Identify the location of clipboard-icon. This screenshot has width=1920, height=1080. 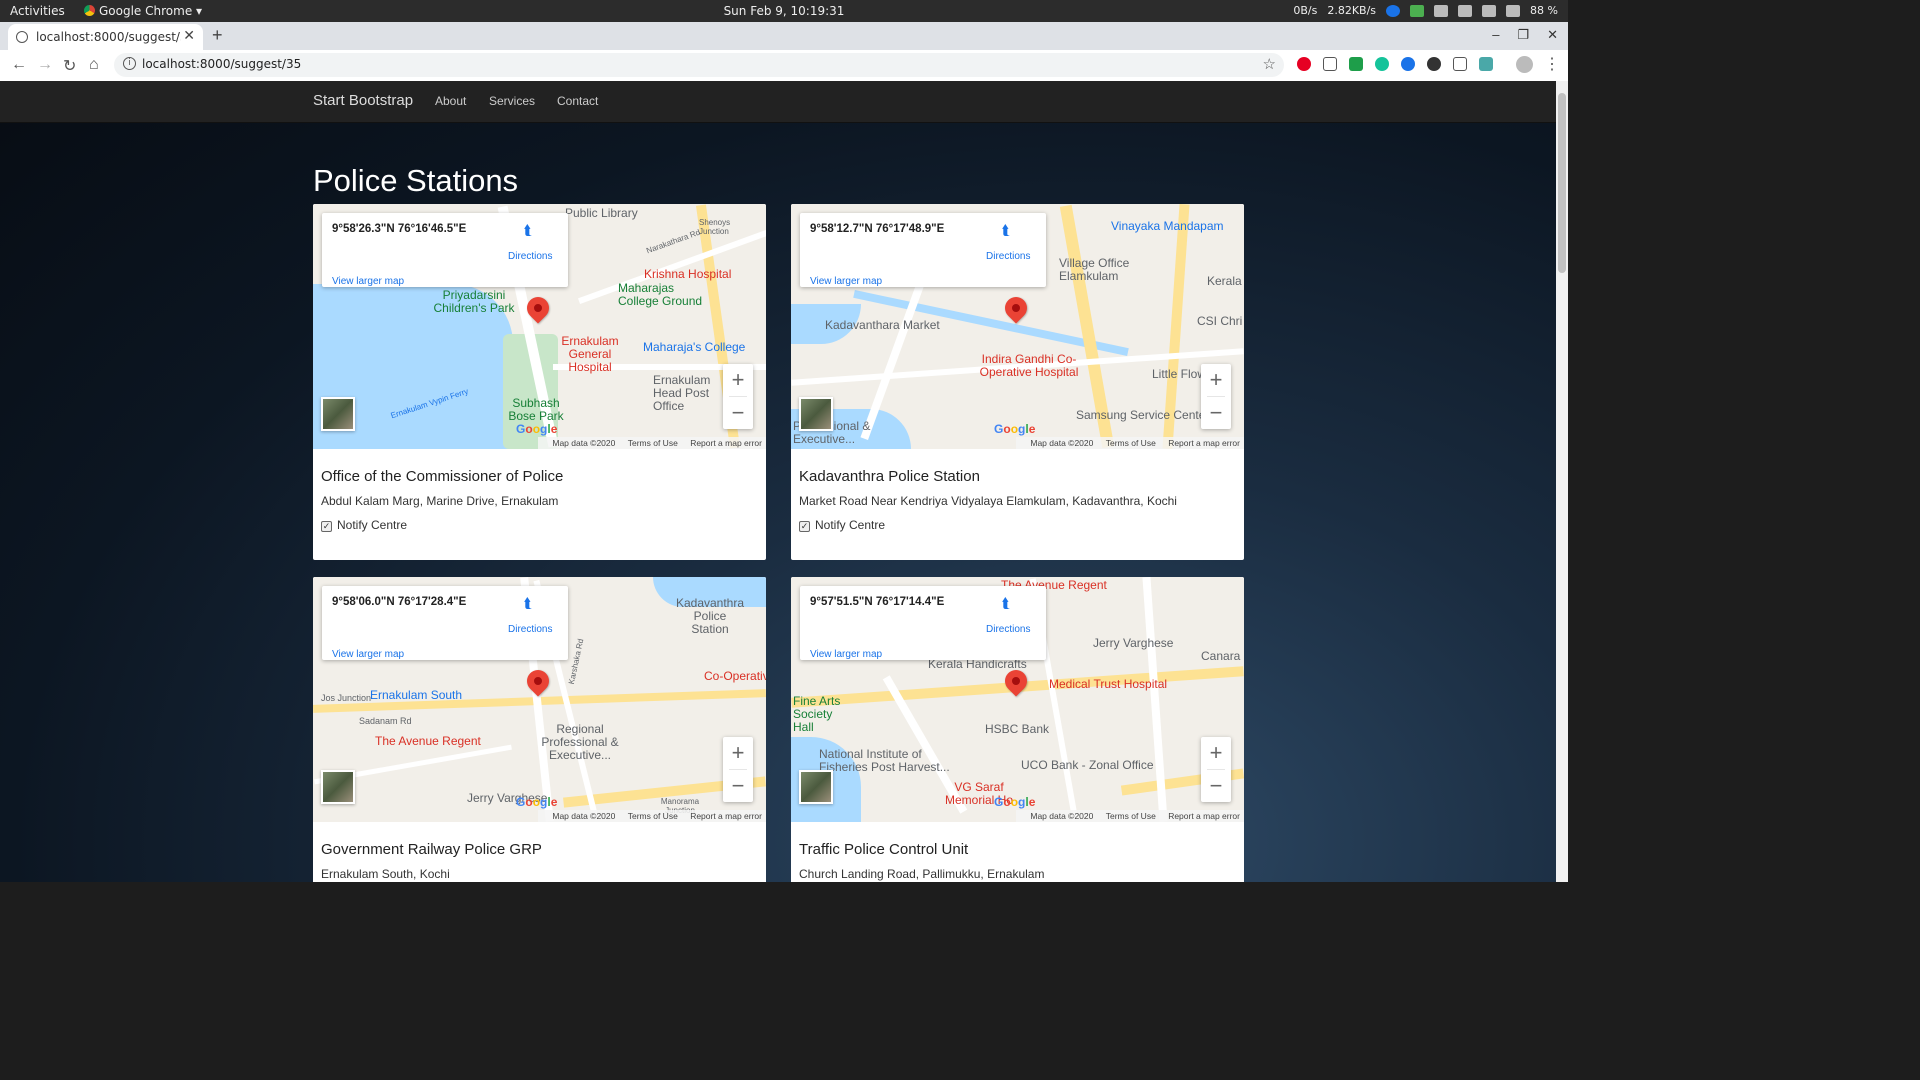
(1441, 10).